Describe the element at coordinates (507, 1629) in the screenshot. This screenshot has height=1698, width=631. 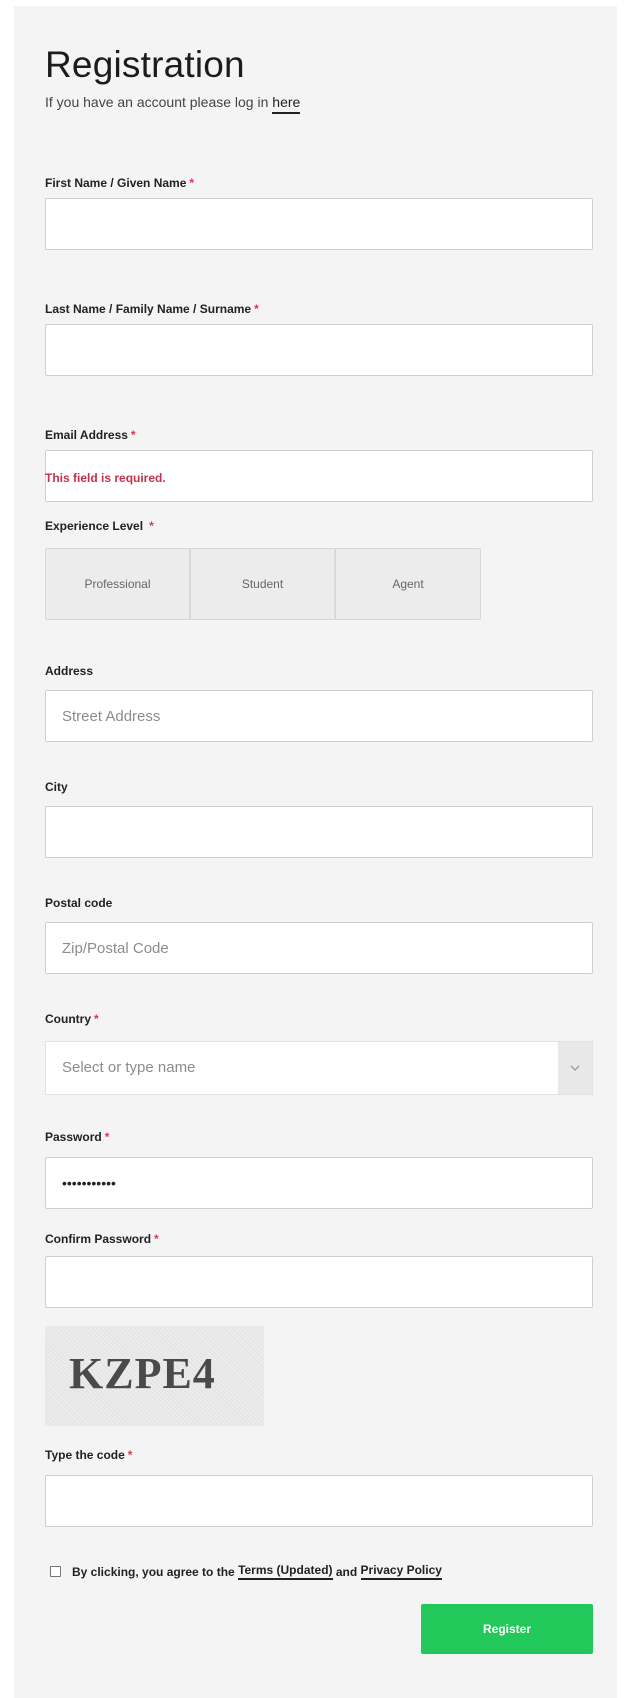
I see `register-button: Register` at that location.